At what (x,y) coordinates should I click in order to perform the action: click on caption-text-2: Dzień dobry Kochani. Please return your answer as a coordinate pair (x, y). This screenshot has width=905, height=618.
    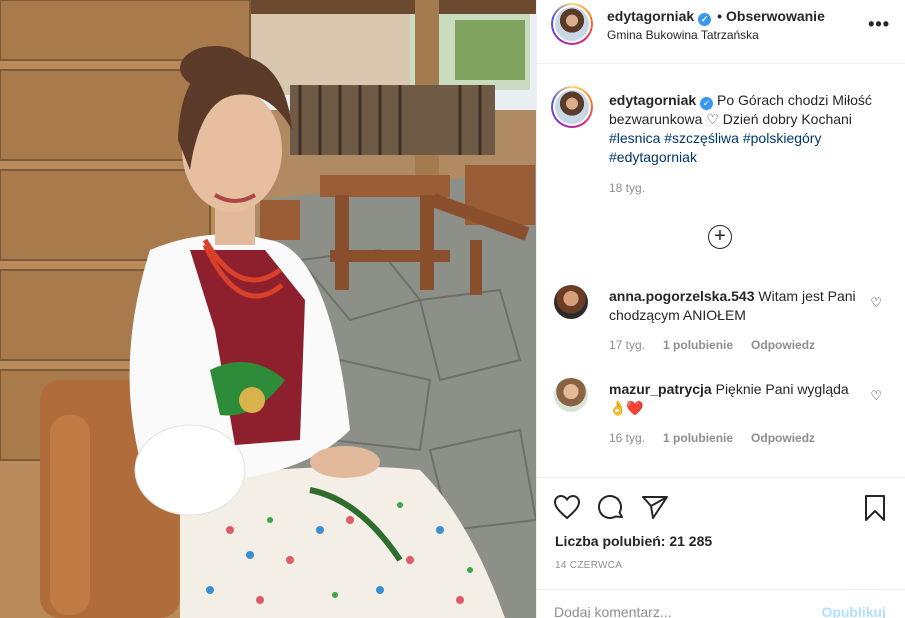
    Looking at the image, I should click on (787, 119).